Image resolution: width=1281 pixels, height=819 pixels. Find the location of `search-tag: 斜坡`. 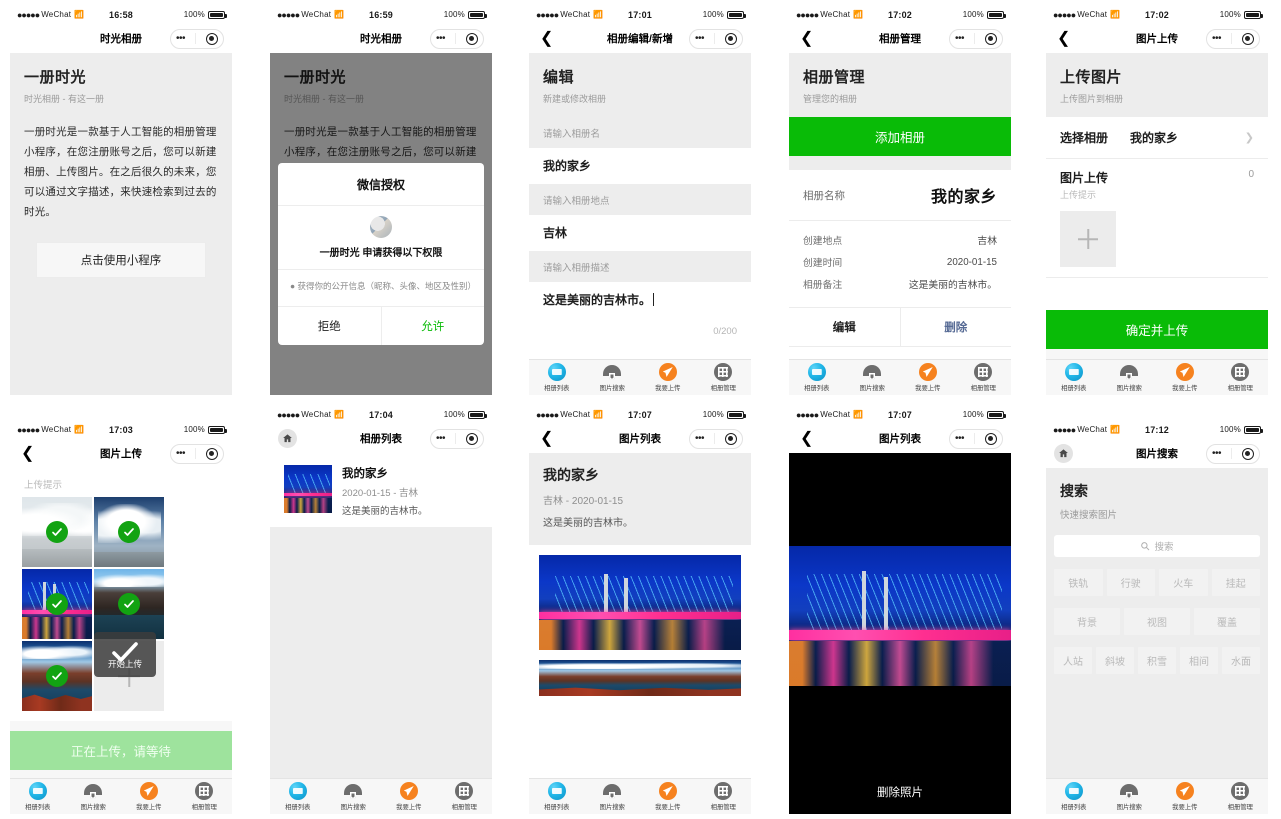

search-tag: 斜坡 is located at coordinates (1115, 660).